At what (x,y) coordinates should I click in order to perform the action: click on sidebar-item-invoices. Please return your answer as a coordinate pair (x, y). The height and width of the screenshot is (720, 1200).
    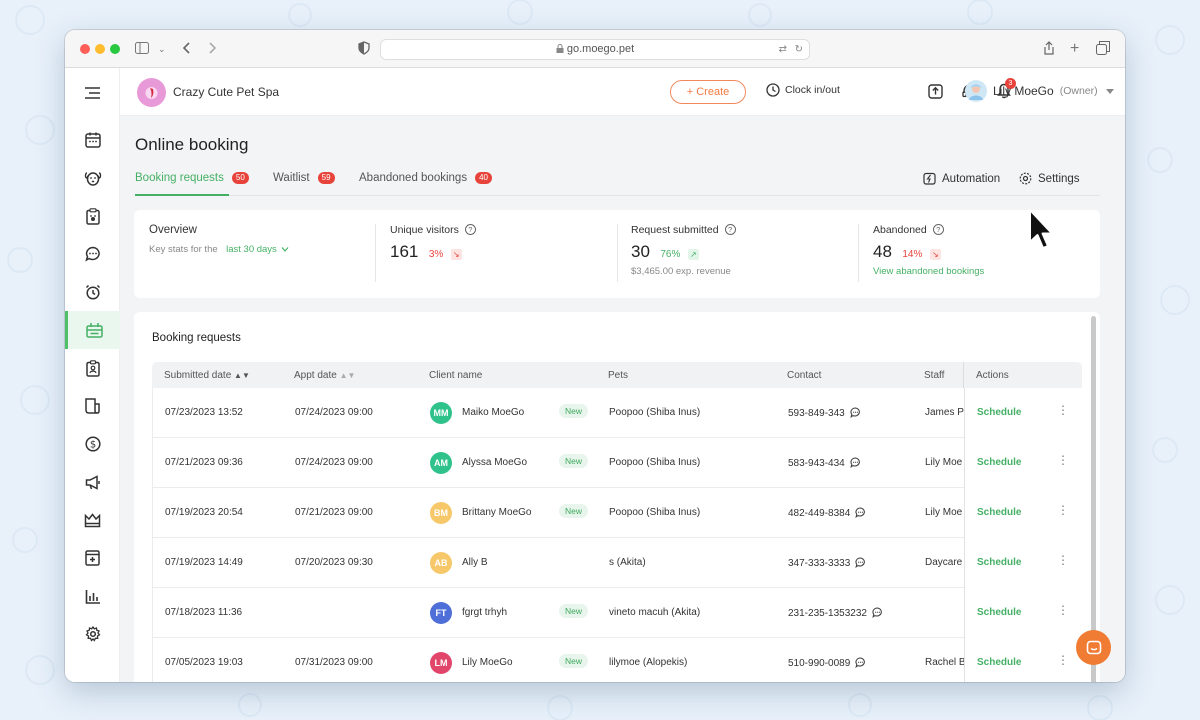
    Looking at the image, I should click on (92, 406).